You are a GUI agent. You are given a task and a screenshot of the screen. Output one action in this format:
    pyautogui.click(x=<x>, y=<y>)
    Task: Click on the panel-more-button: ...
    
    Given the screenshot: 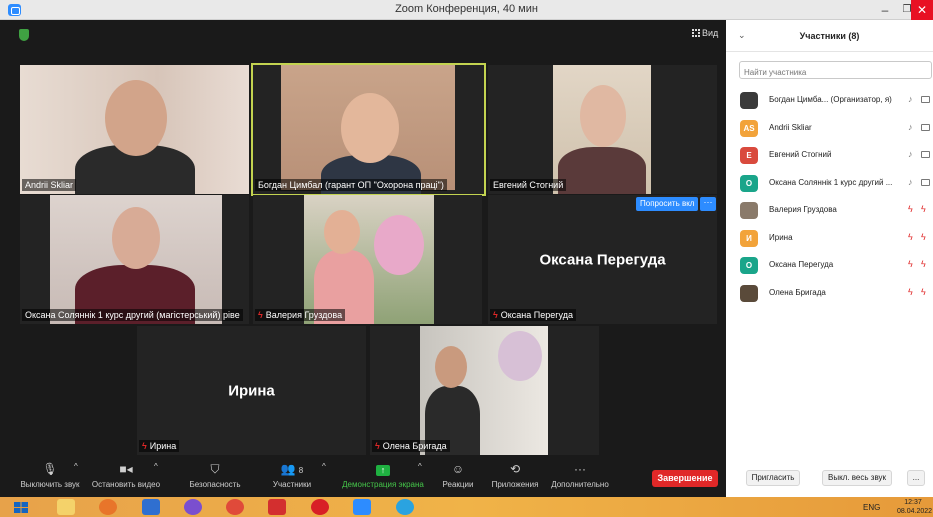 What is the action you would take?
    pyautogui.click(x=916, y=478)
    